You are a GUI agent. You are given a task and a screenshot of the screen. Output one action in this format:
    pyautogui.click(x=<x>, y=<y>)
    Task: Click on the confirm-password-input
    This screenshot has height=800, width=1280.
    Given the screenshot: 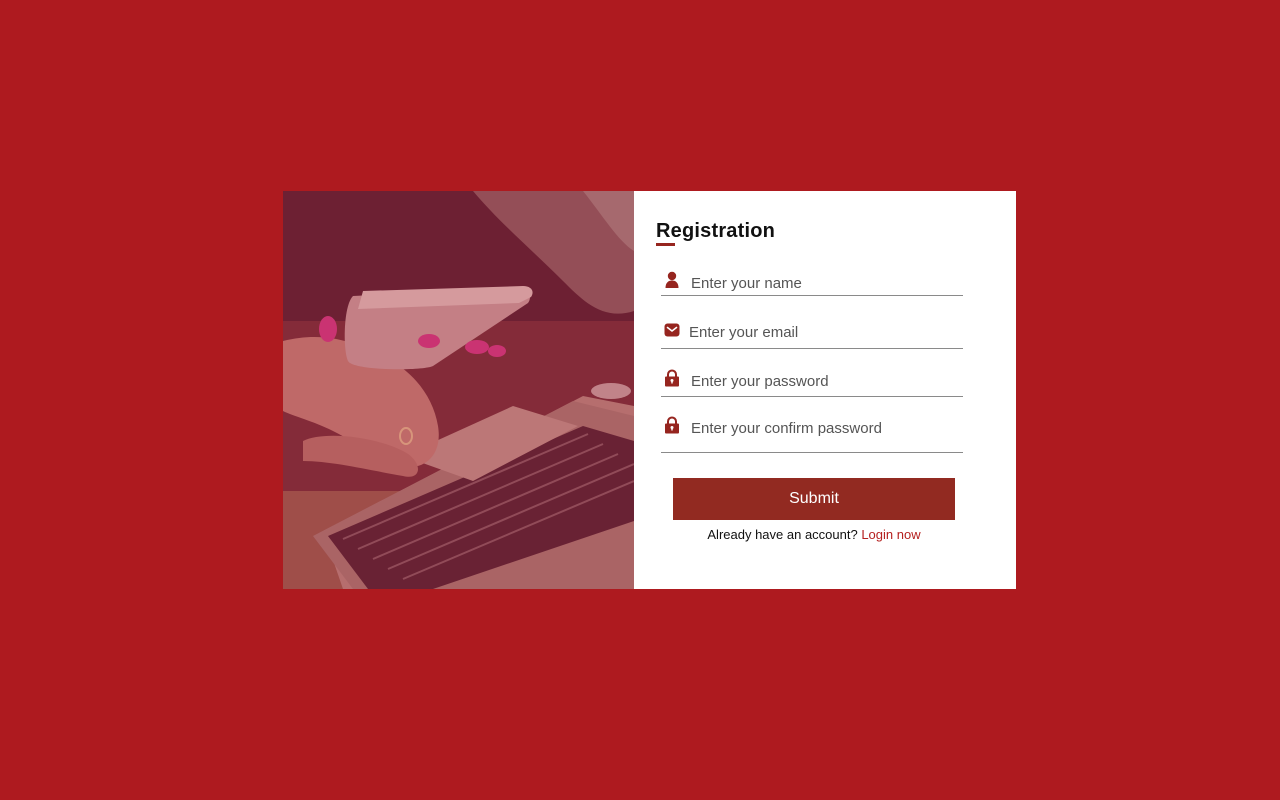 What is the action you would take?
    pyautogui.click(x=822, y=428)
    